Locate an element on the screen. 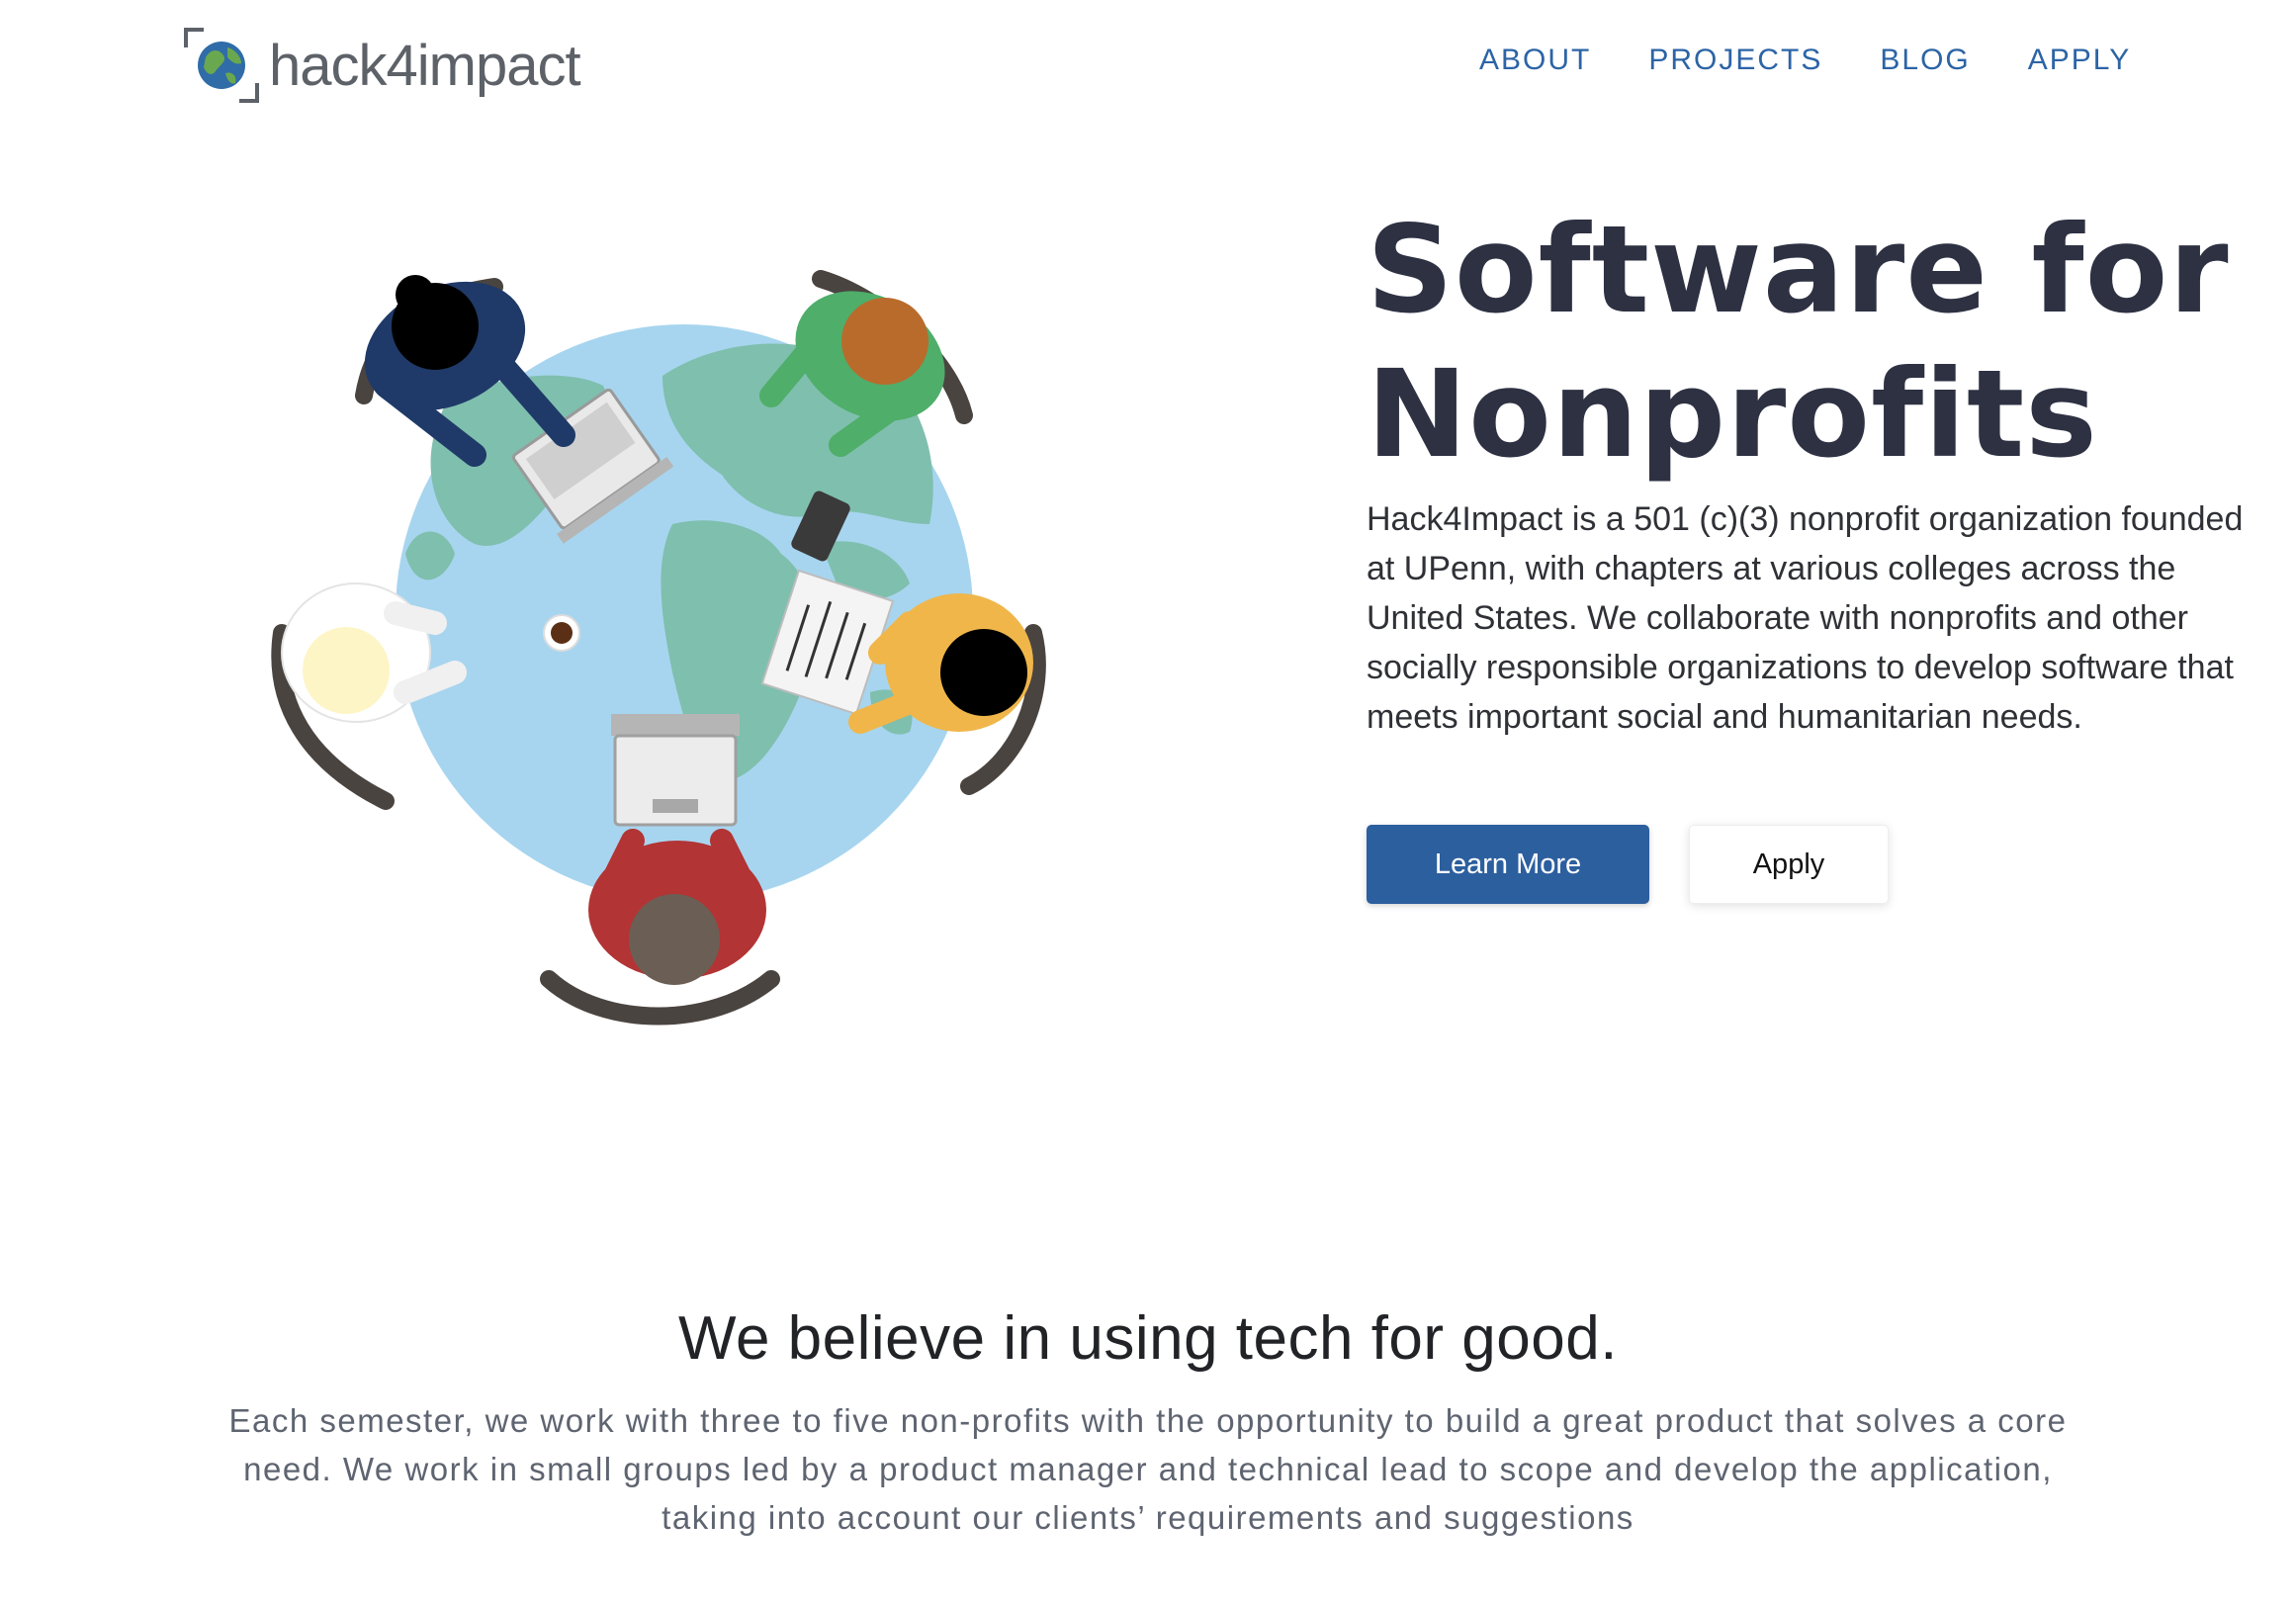 The image size is (2296, 1608). coffee-cup is located at coordinates (561, 633).